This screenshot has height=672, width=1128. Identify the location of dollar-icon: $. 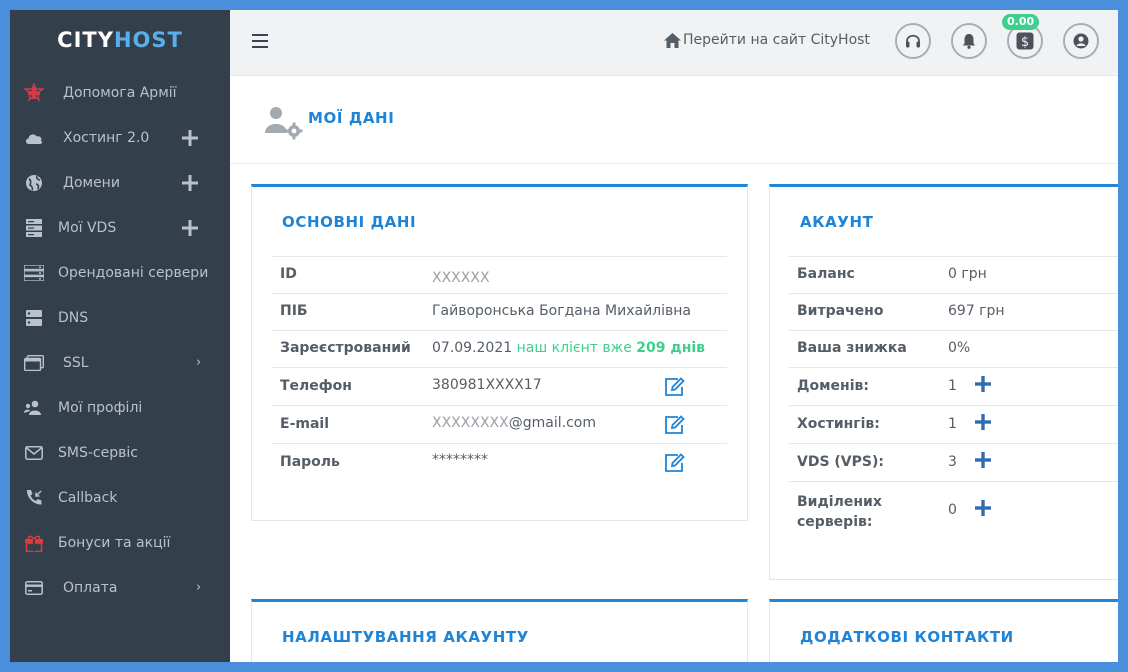
(1025, 41).